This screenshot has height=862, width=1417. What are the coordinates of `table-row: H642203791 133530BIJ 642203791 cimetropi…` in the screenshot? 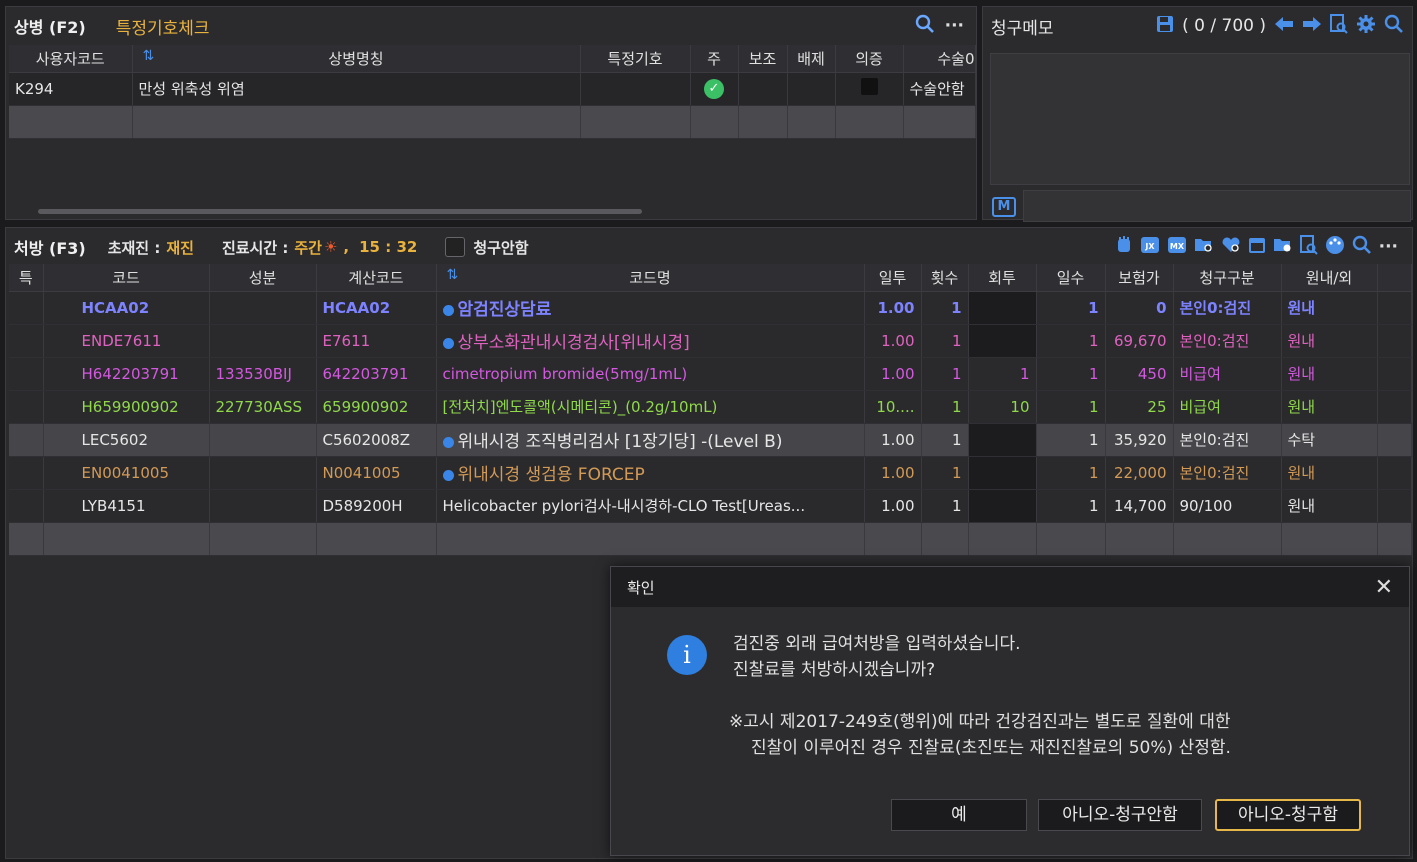 It's located at (710, 374).